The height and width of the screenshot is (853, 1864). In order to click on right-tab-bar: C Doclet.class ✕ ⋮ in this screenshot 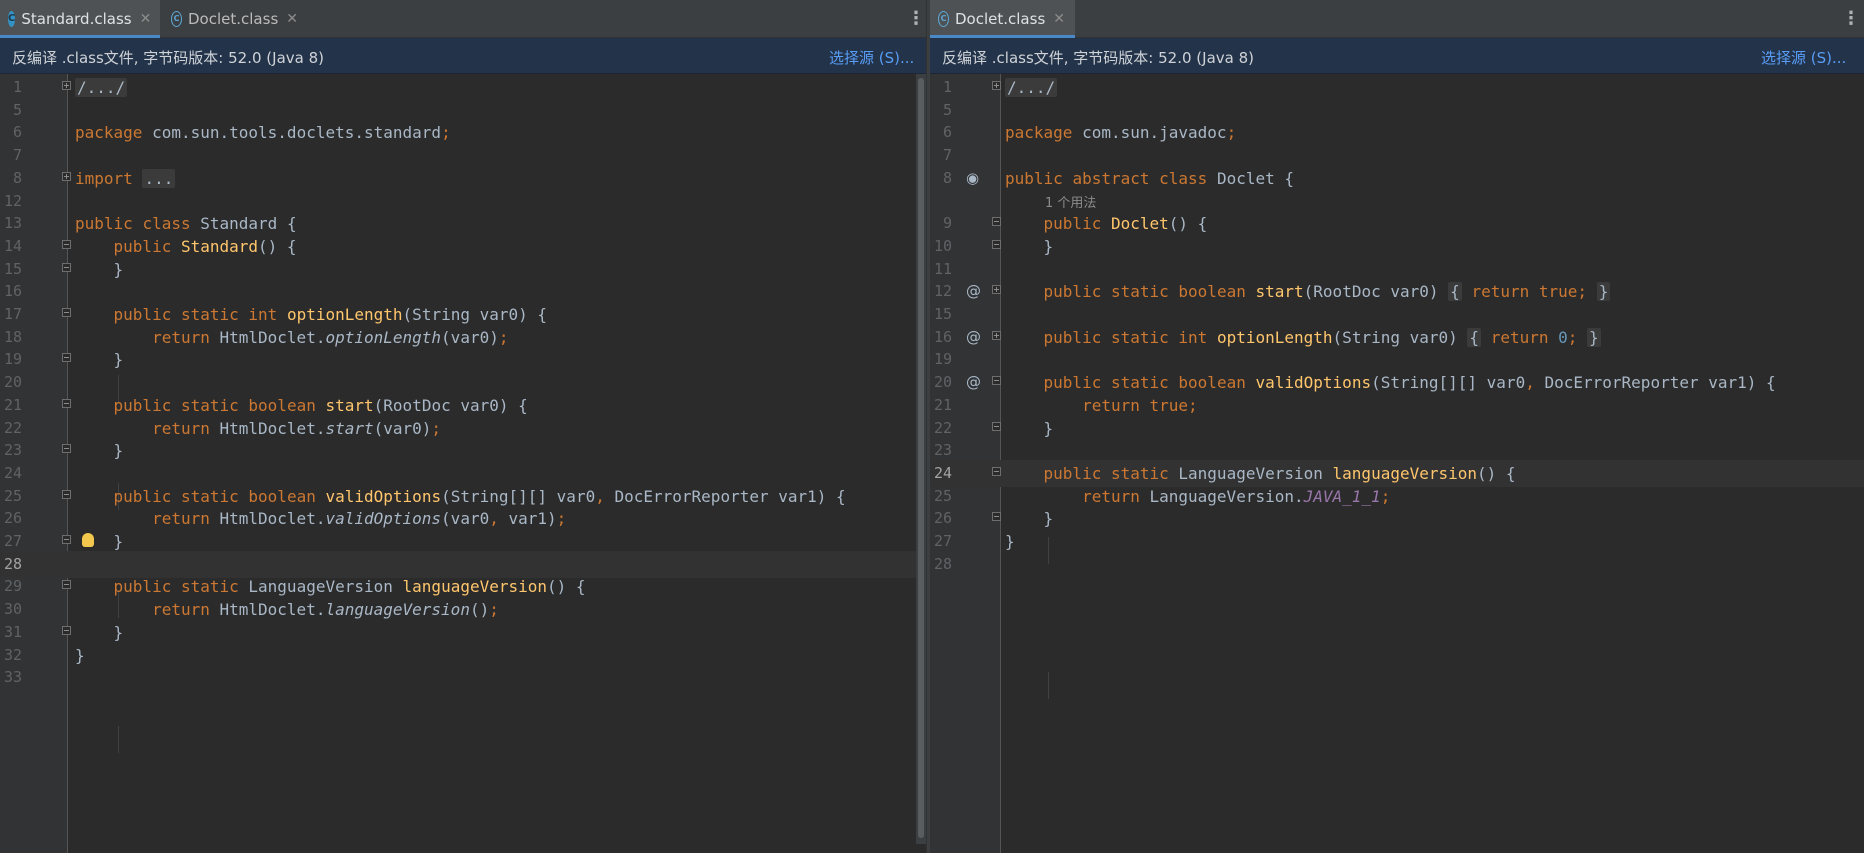, I will do `click(1397, 19)`.